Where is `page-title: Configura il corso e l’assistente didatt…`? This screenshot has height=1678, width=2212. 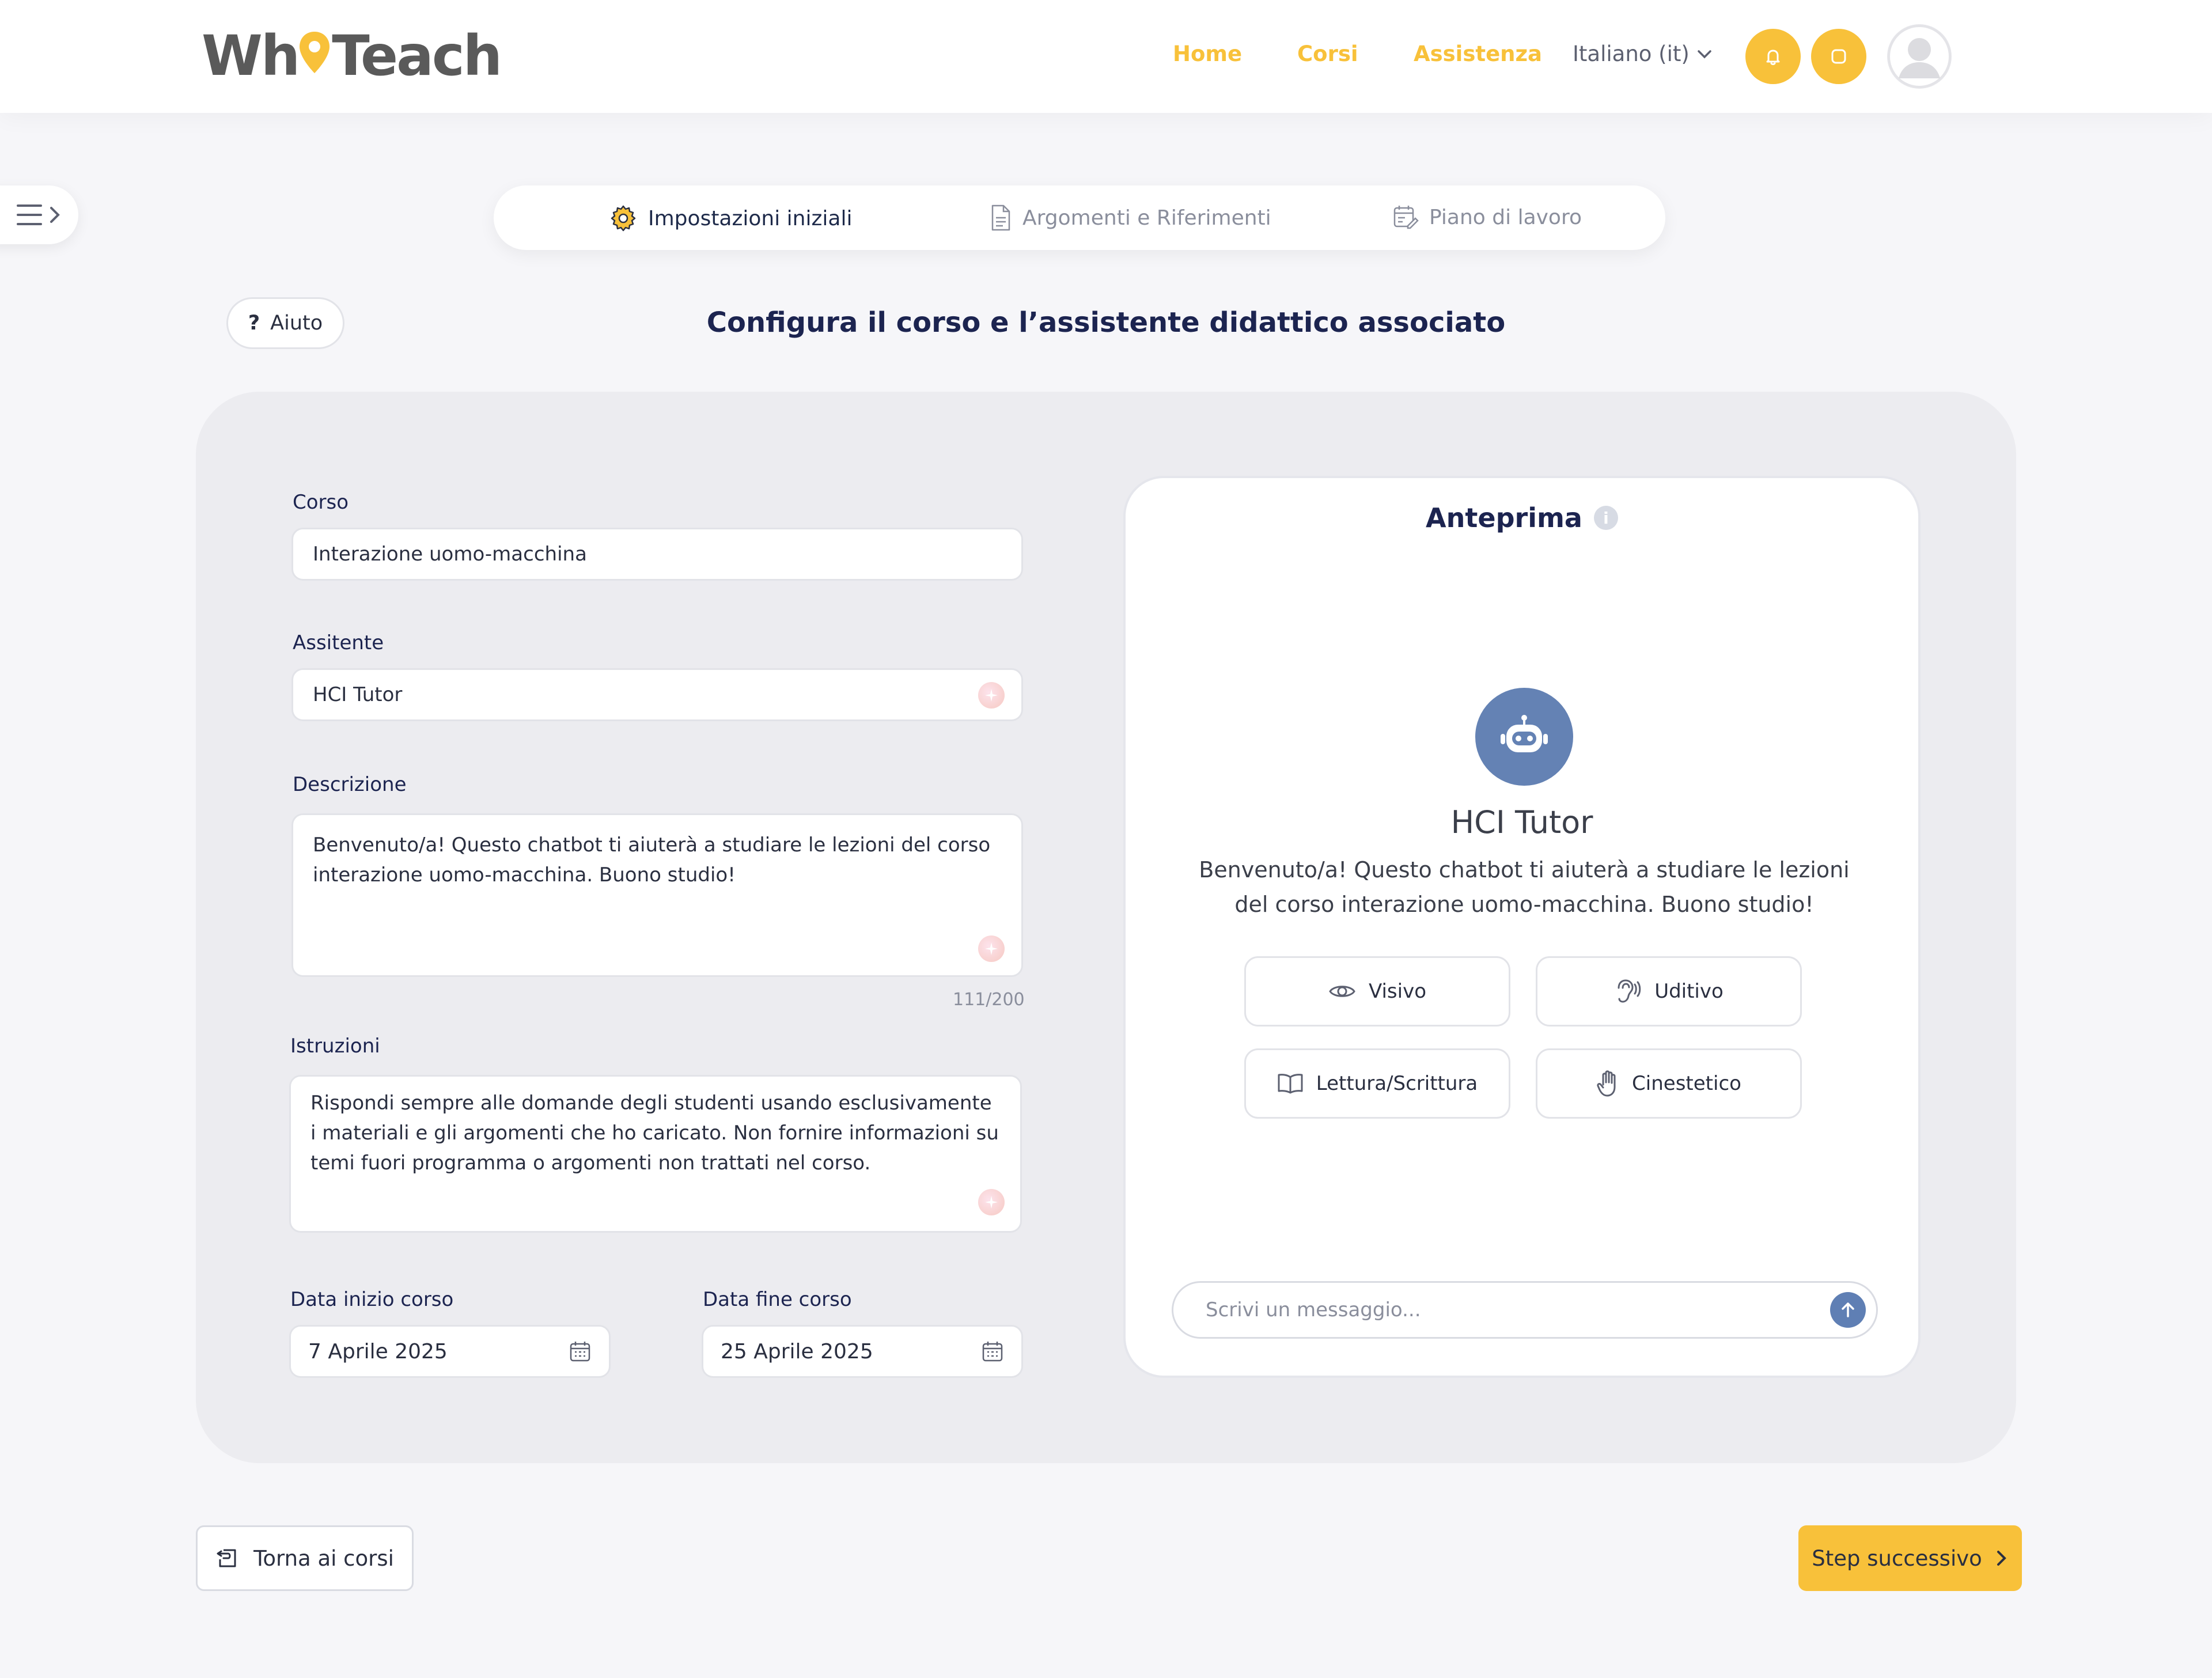
page-title: Configura il corso e l’assistente didatt… is located at coordinates (1106, 323).